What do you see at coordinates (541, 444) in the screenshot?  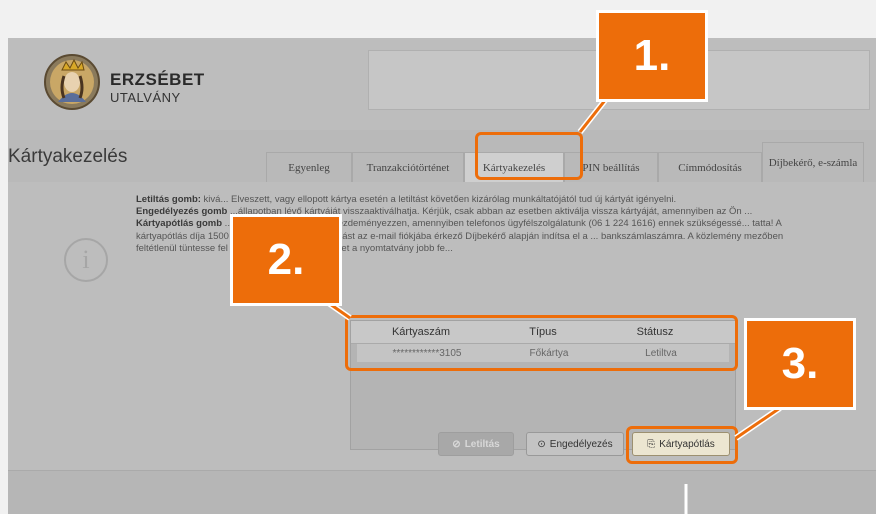 I see `check-circle-icon: ⊙` at bounding box center [541, 444].